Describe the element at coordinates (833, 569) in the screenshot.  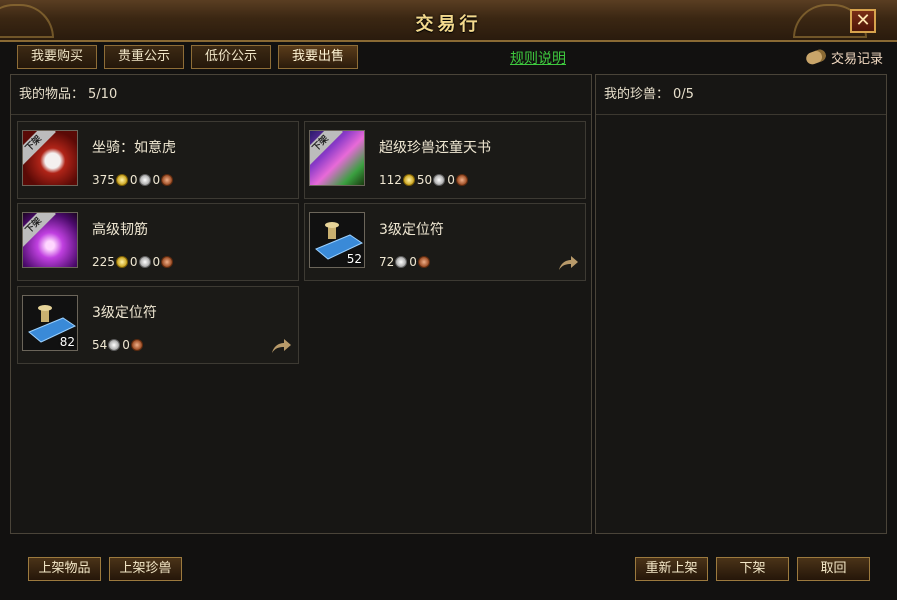
I see `withdraw-button: 取回` at that location.